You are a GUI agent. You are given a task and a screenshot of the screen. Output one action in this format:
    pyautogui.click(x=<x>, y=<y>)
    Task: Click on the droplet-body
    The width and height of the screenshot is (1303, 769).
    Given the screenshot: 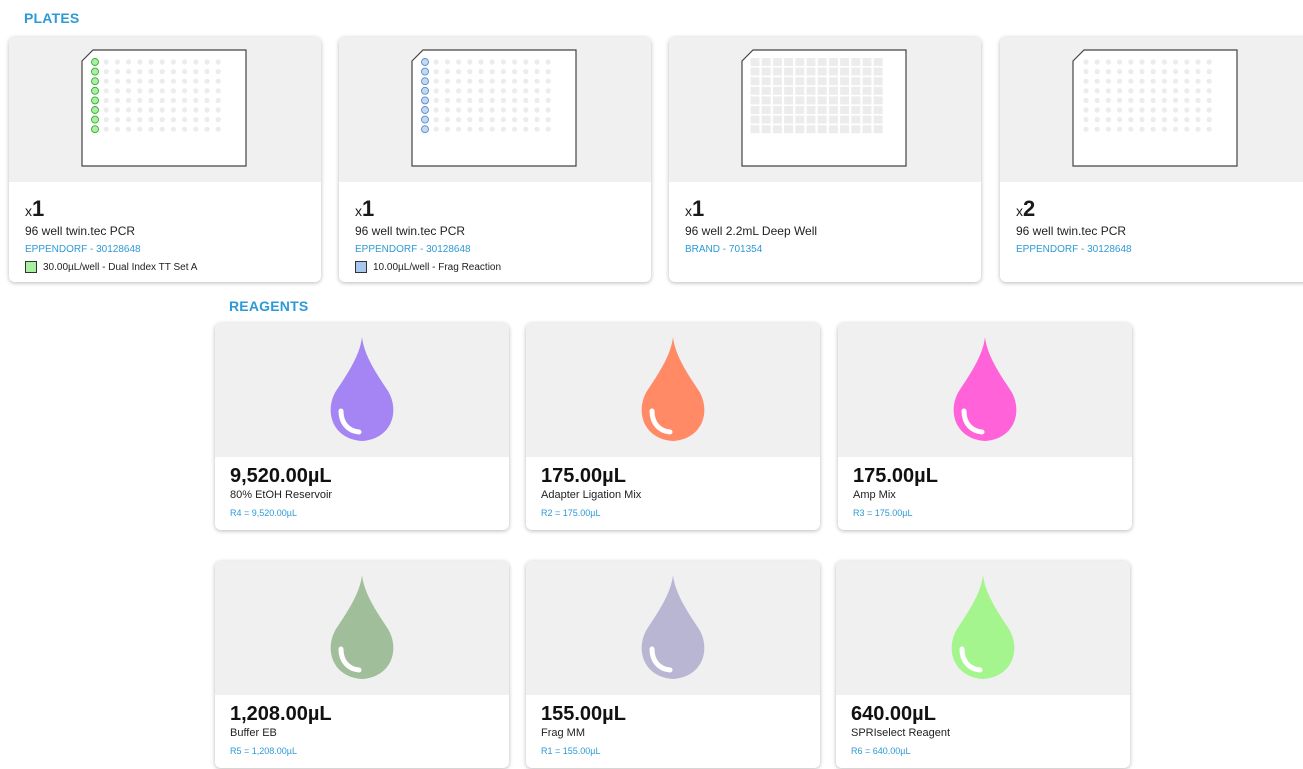 What is the action you would take?
    pyautogui.click(x=362, y=389)
    